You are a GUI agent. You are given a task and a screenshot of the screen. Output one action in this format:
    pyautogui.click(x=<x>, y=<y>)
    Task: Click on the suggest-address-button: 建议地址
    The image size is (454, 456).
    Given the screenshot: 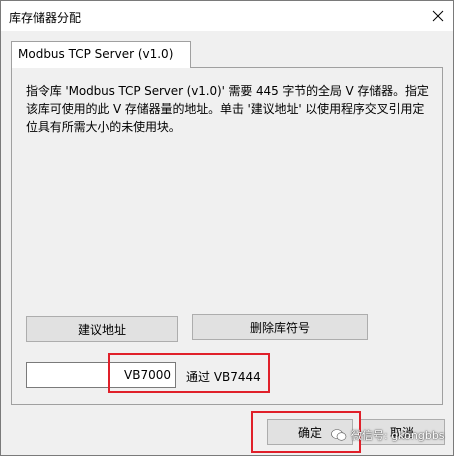 What is the action you would take?
    pyautogui.click(x=102, y=329)
    